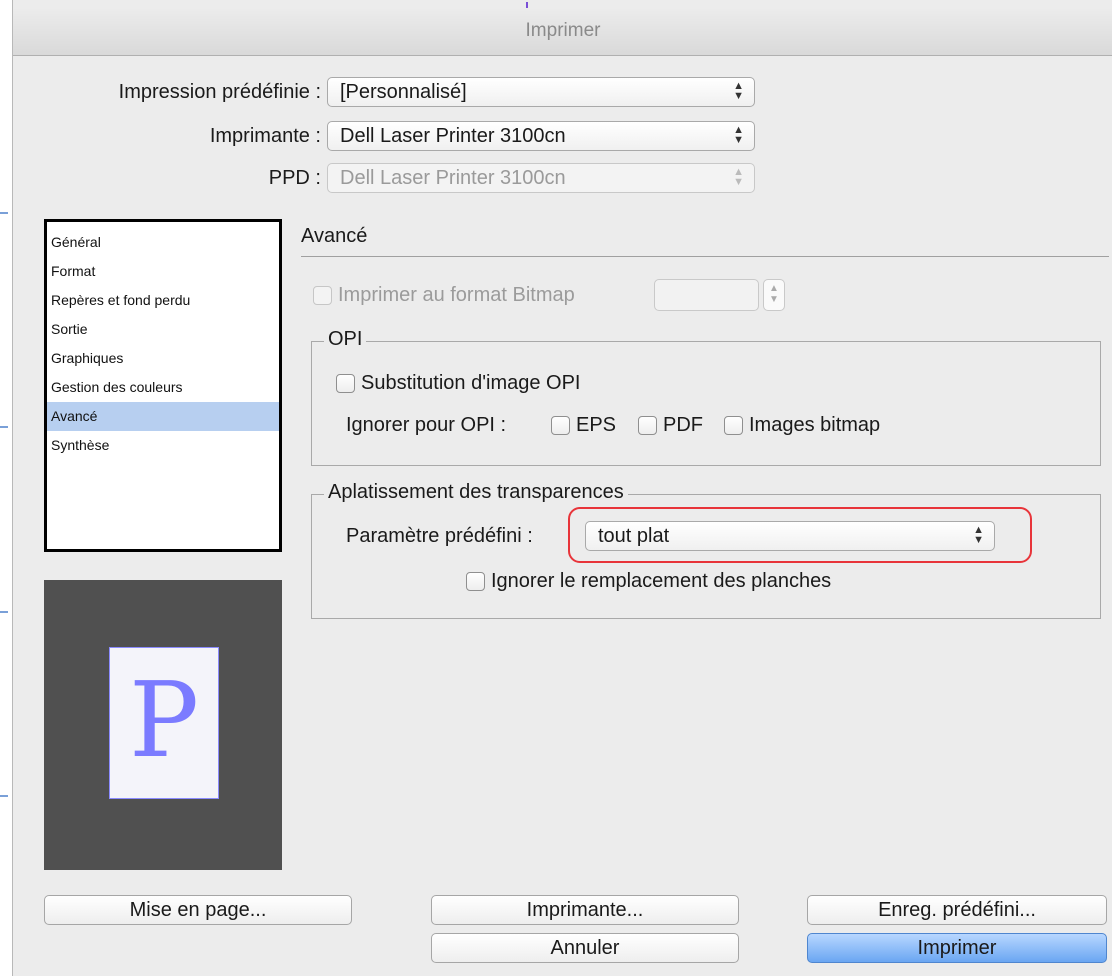 The image size is (1112, 976). What do you see at coordinates (163, 445) in the screenshot?
I see `category-item-summary: Synthèse` at bounding box center [163, 445].